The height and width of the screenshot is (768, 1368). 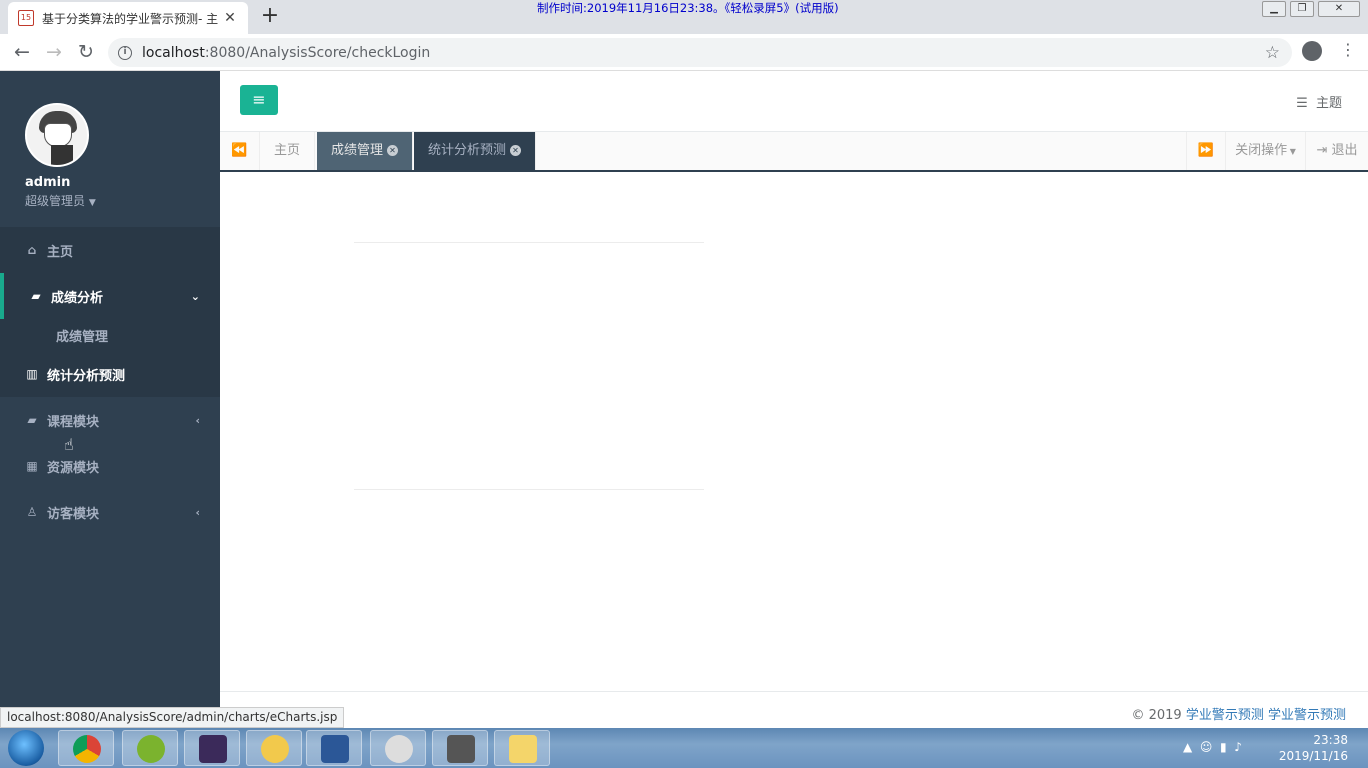 I want to click on url-host: localhost, so click(x=173, y=52).